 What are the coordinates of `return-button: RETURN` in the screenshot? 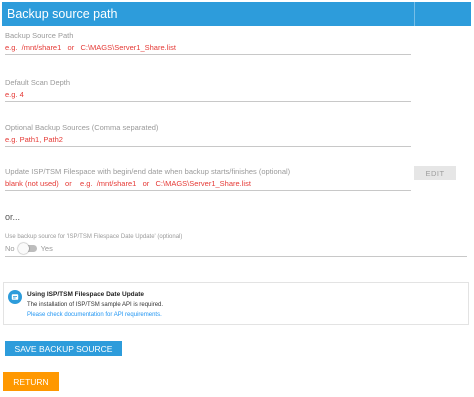 It's located at (31, 381).